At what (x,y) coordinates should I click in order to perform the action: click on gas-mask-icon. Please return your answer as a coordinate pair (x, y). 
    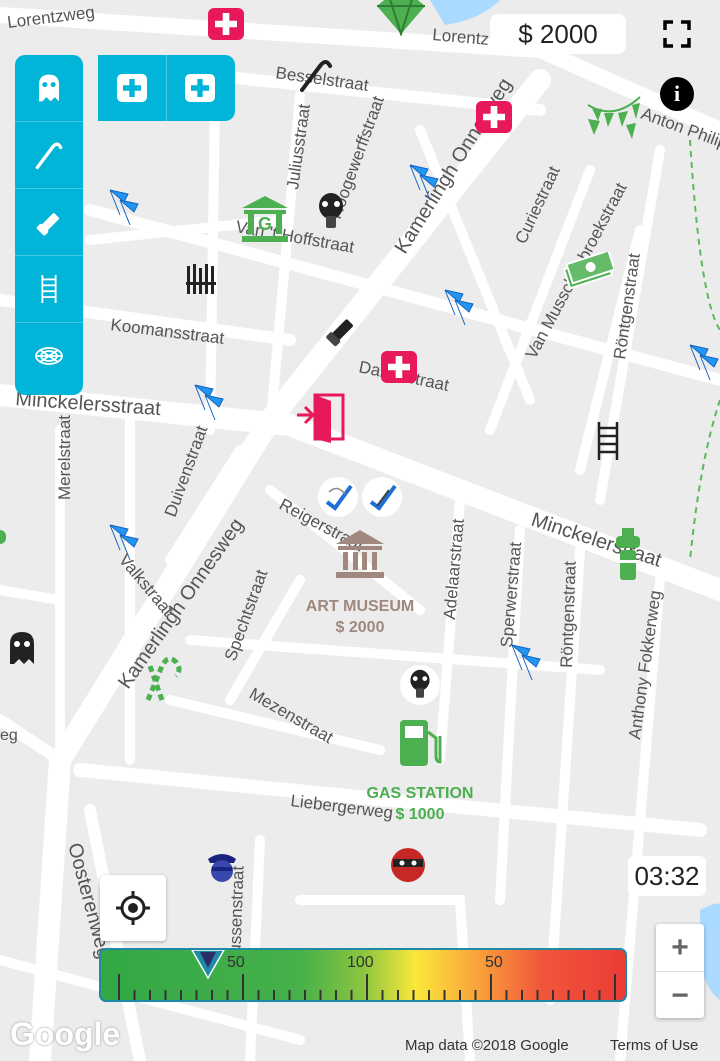
    Looking at the image, I should click on (331, 214).